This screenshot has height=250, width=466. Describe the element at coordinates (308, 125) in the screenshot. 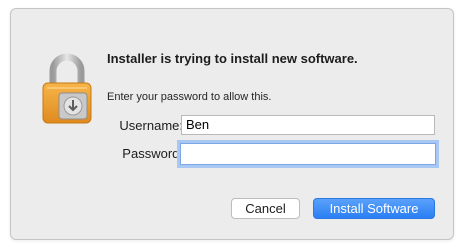

I see `username-field: Ben` at that location.